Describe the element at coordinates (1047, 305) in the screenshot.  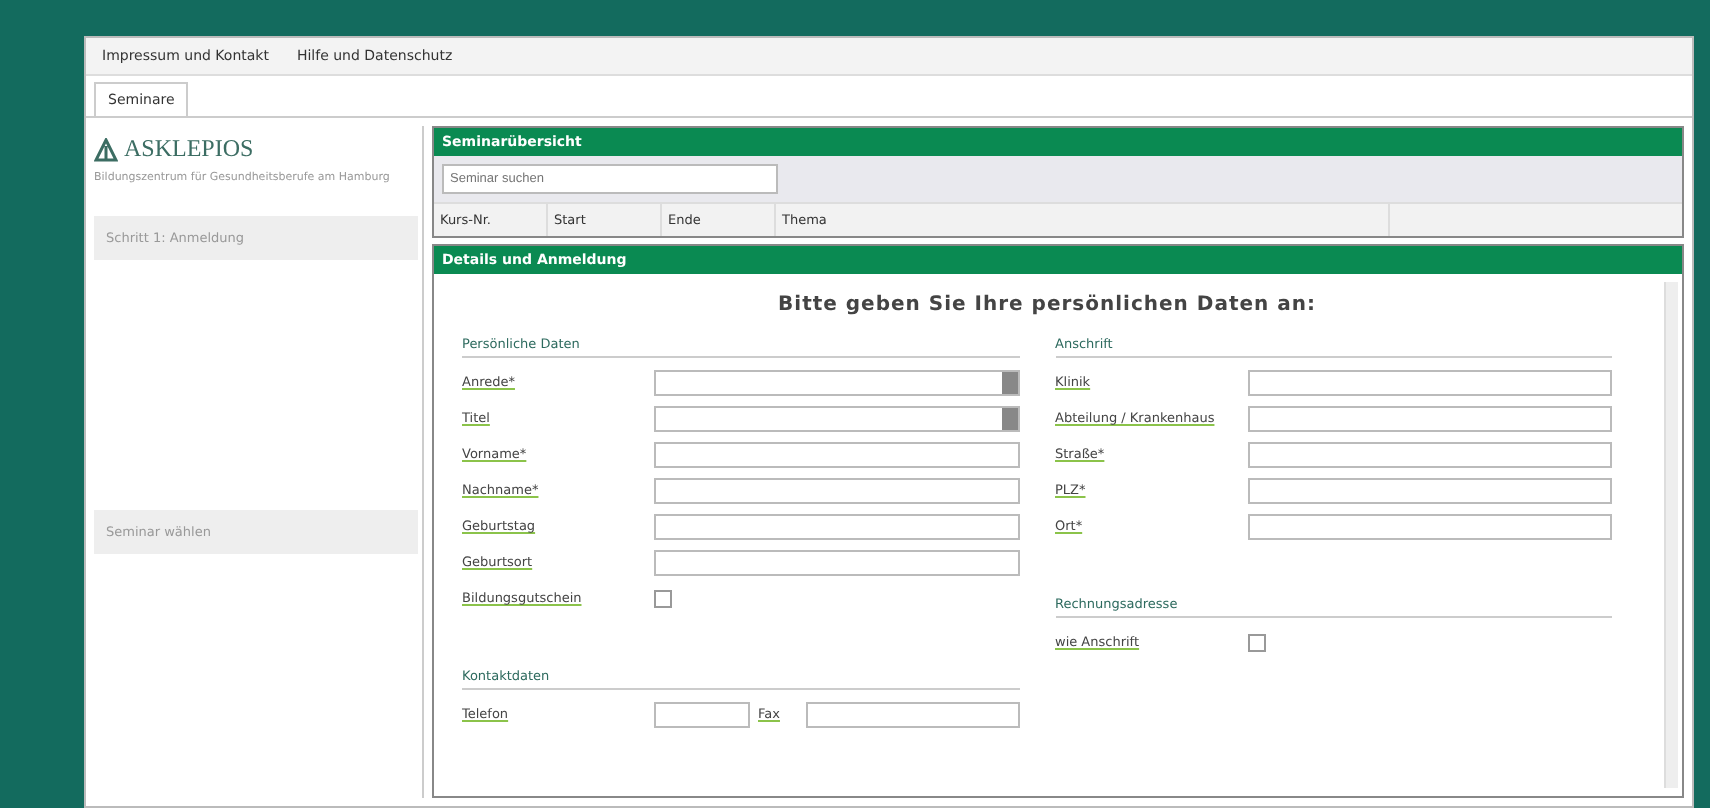
I see `form-heading: Bitte geben Sie Ihre persönlichen Daten an:` at that location.